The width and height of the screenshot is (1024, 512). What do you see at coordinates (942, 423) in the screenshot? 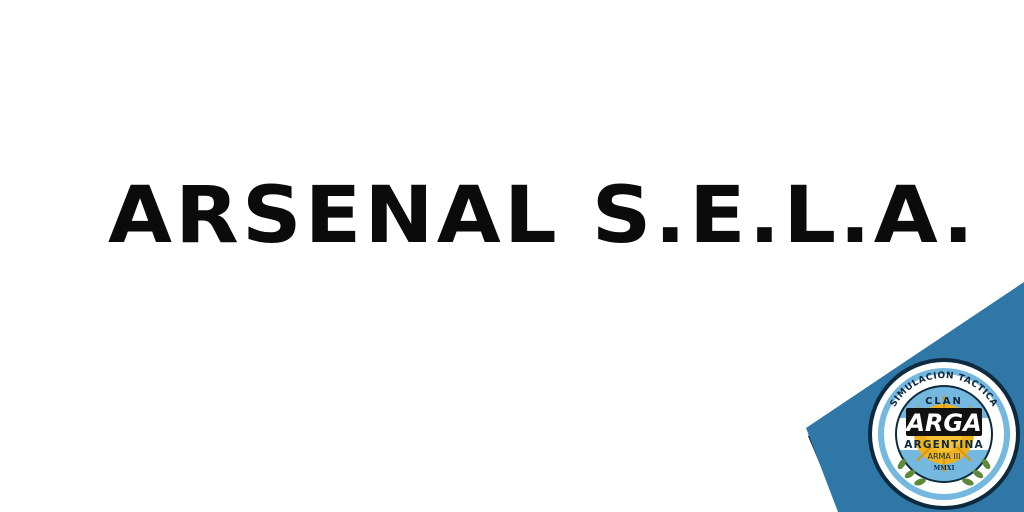
I see `badge-logo-text: ARGA` at bounding box center [942, 423].